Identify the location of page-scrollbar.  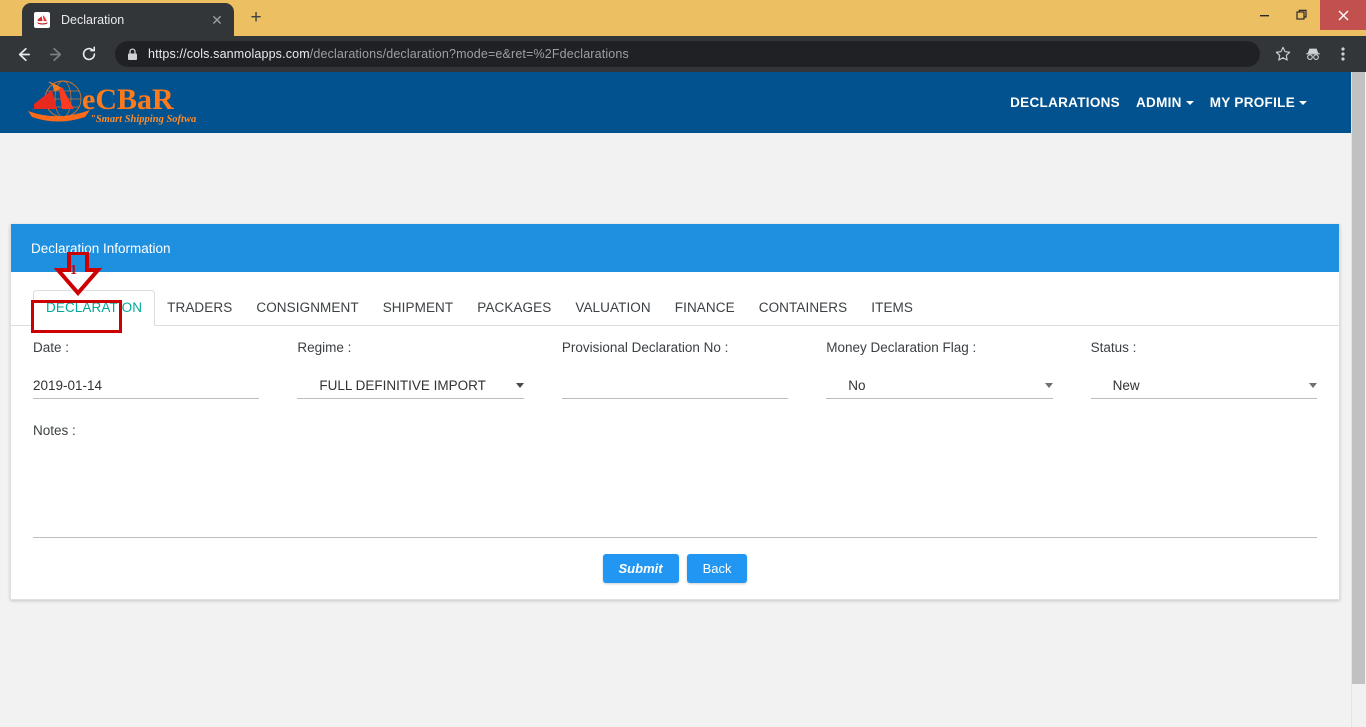
(1358, 399).